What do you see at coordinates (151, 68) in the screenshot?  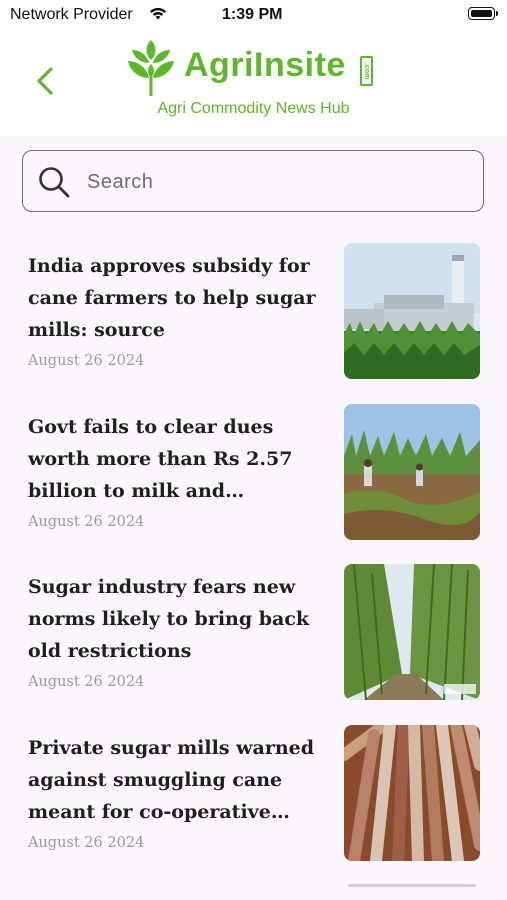 I see `leaf-logo-icon` at bounding box center [151, 68].